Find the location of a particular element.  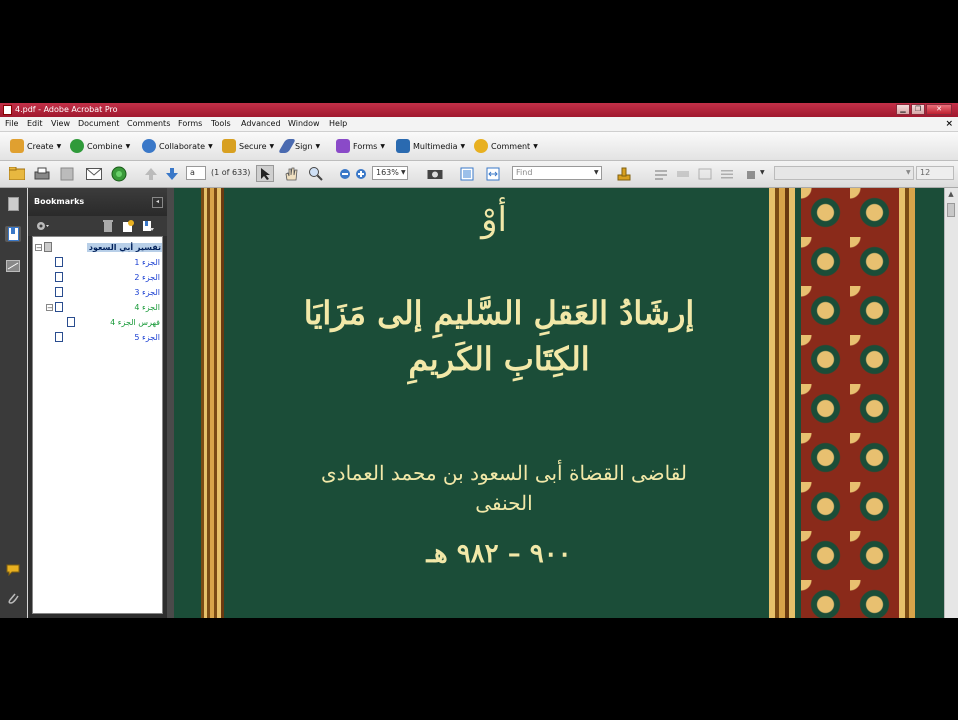

forms-button: Forms ▼ is located at coordinates (360, 146).